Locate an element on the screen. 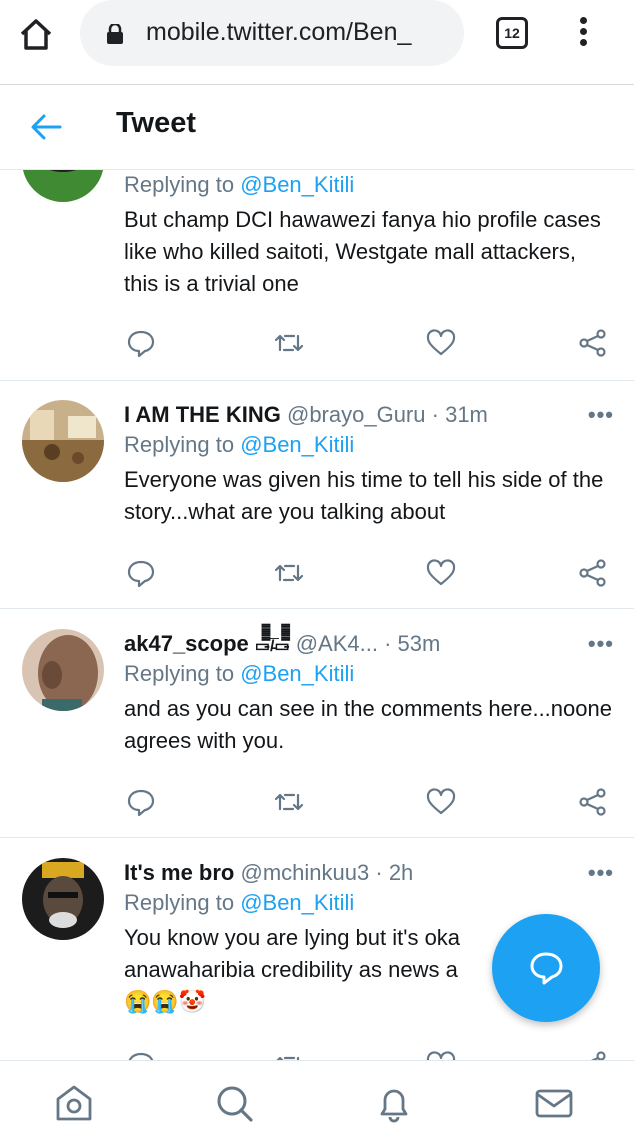 This screenshot has width=634, height=1145. compose-reply-icon is located at coordinates (546, 968).